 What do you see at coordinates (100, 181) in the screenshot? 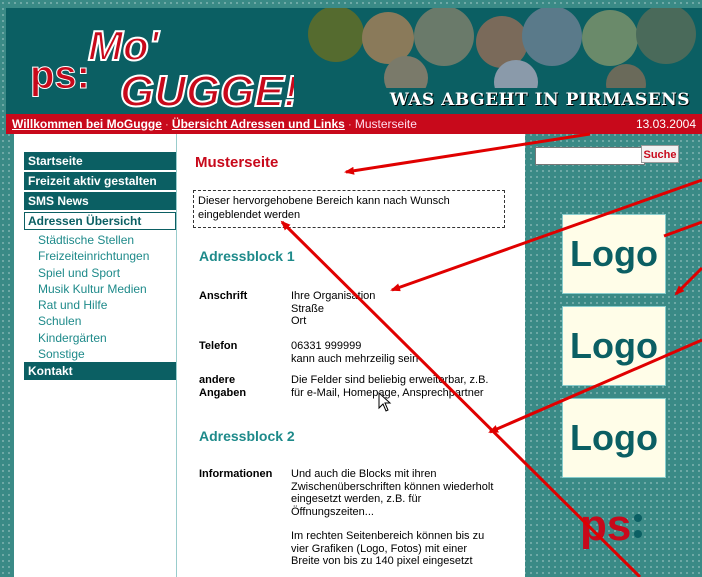
I see `menu-item-freizeit: Freizeit aktiv gestalten` at bounding box center [100, 181].